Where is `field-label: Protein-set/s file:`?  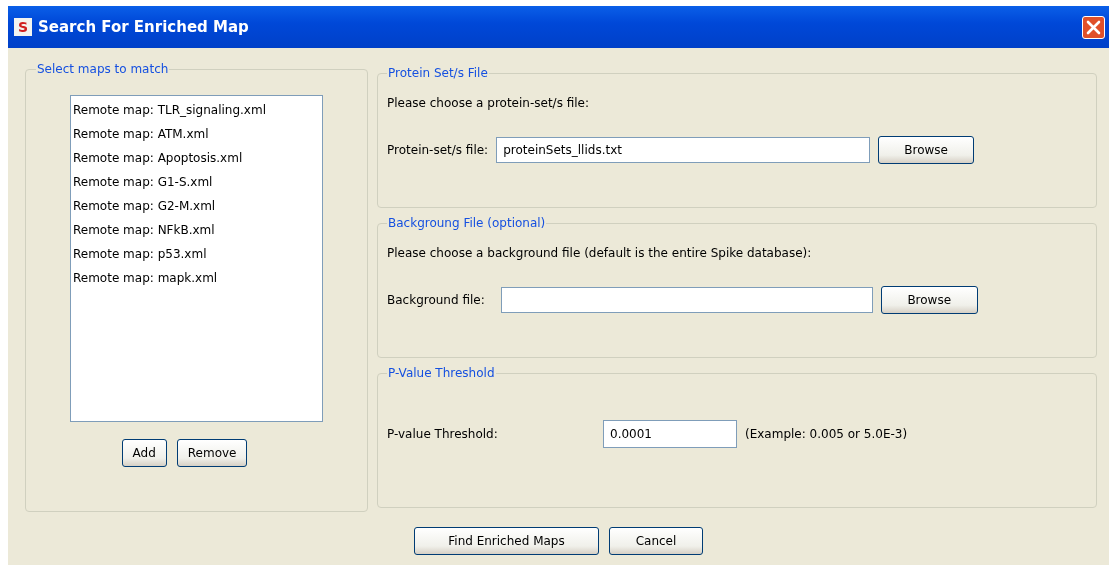
field-label: Protein-set/s file: is located at coordinates (438, 150).